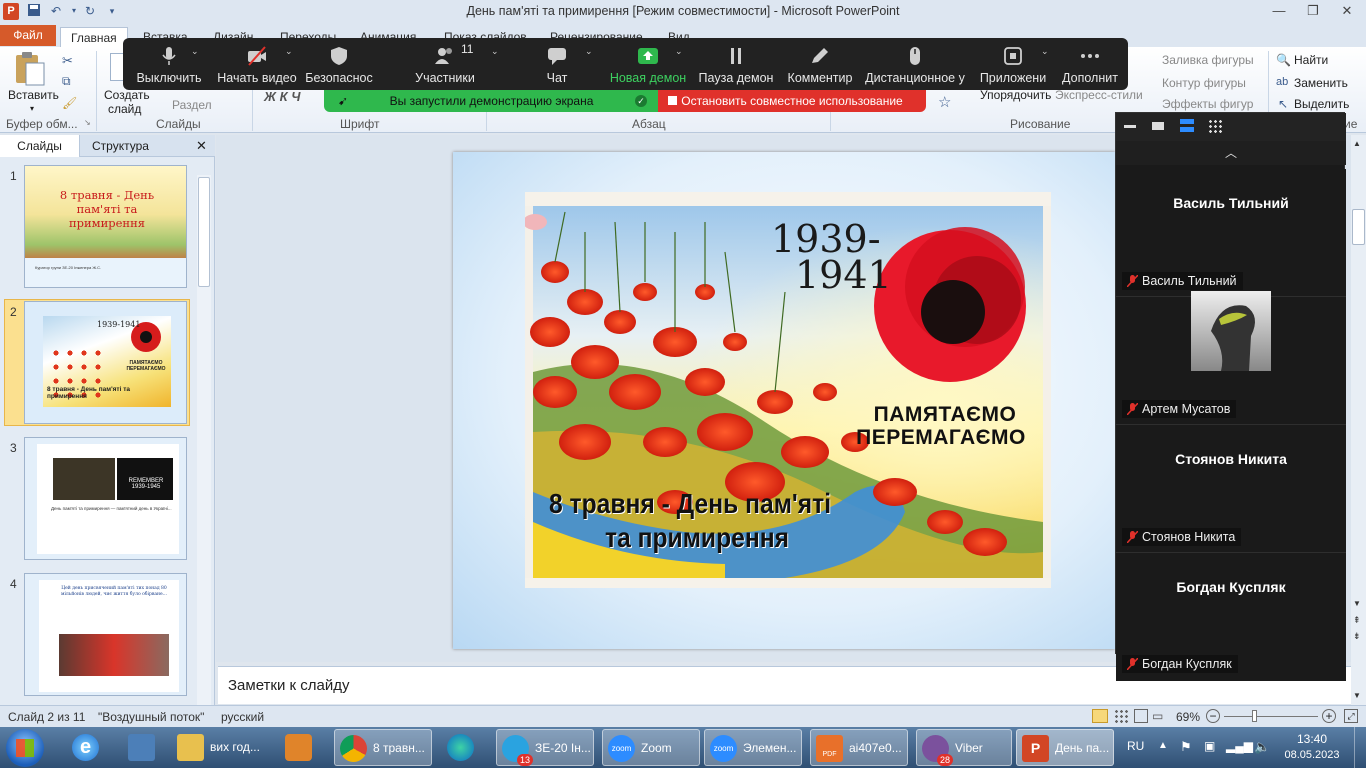  I want to click on scroll-down-icon: ▼, so click(1357, 603).